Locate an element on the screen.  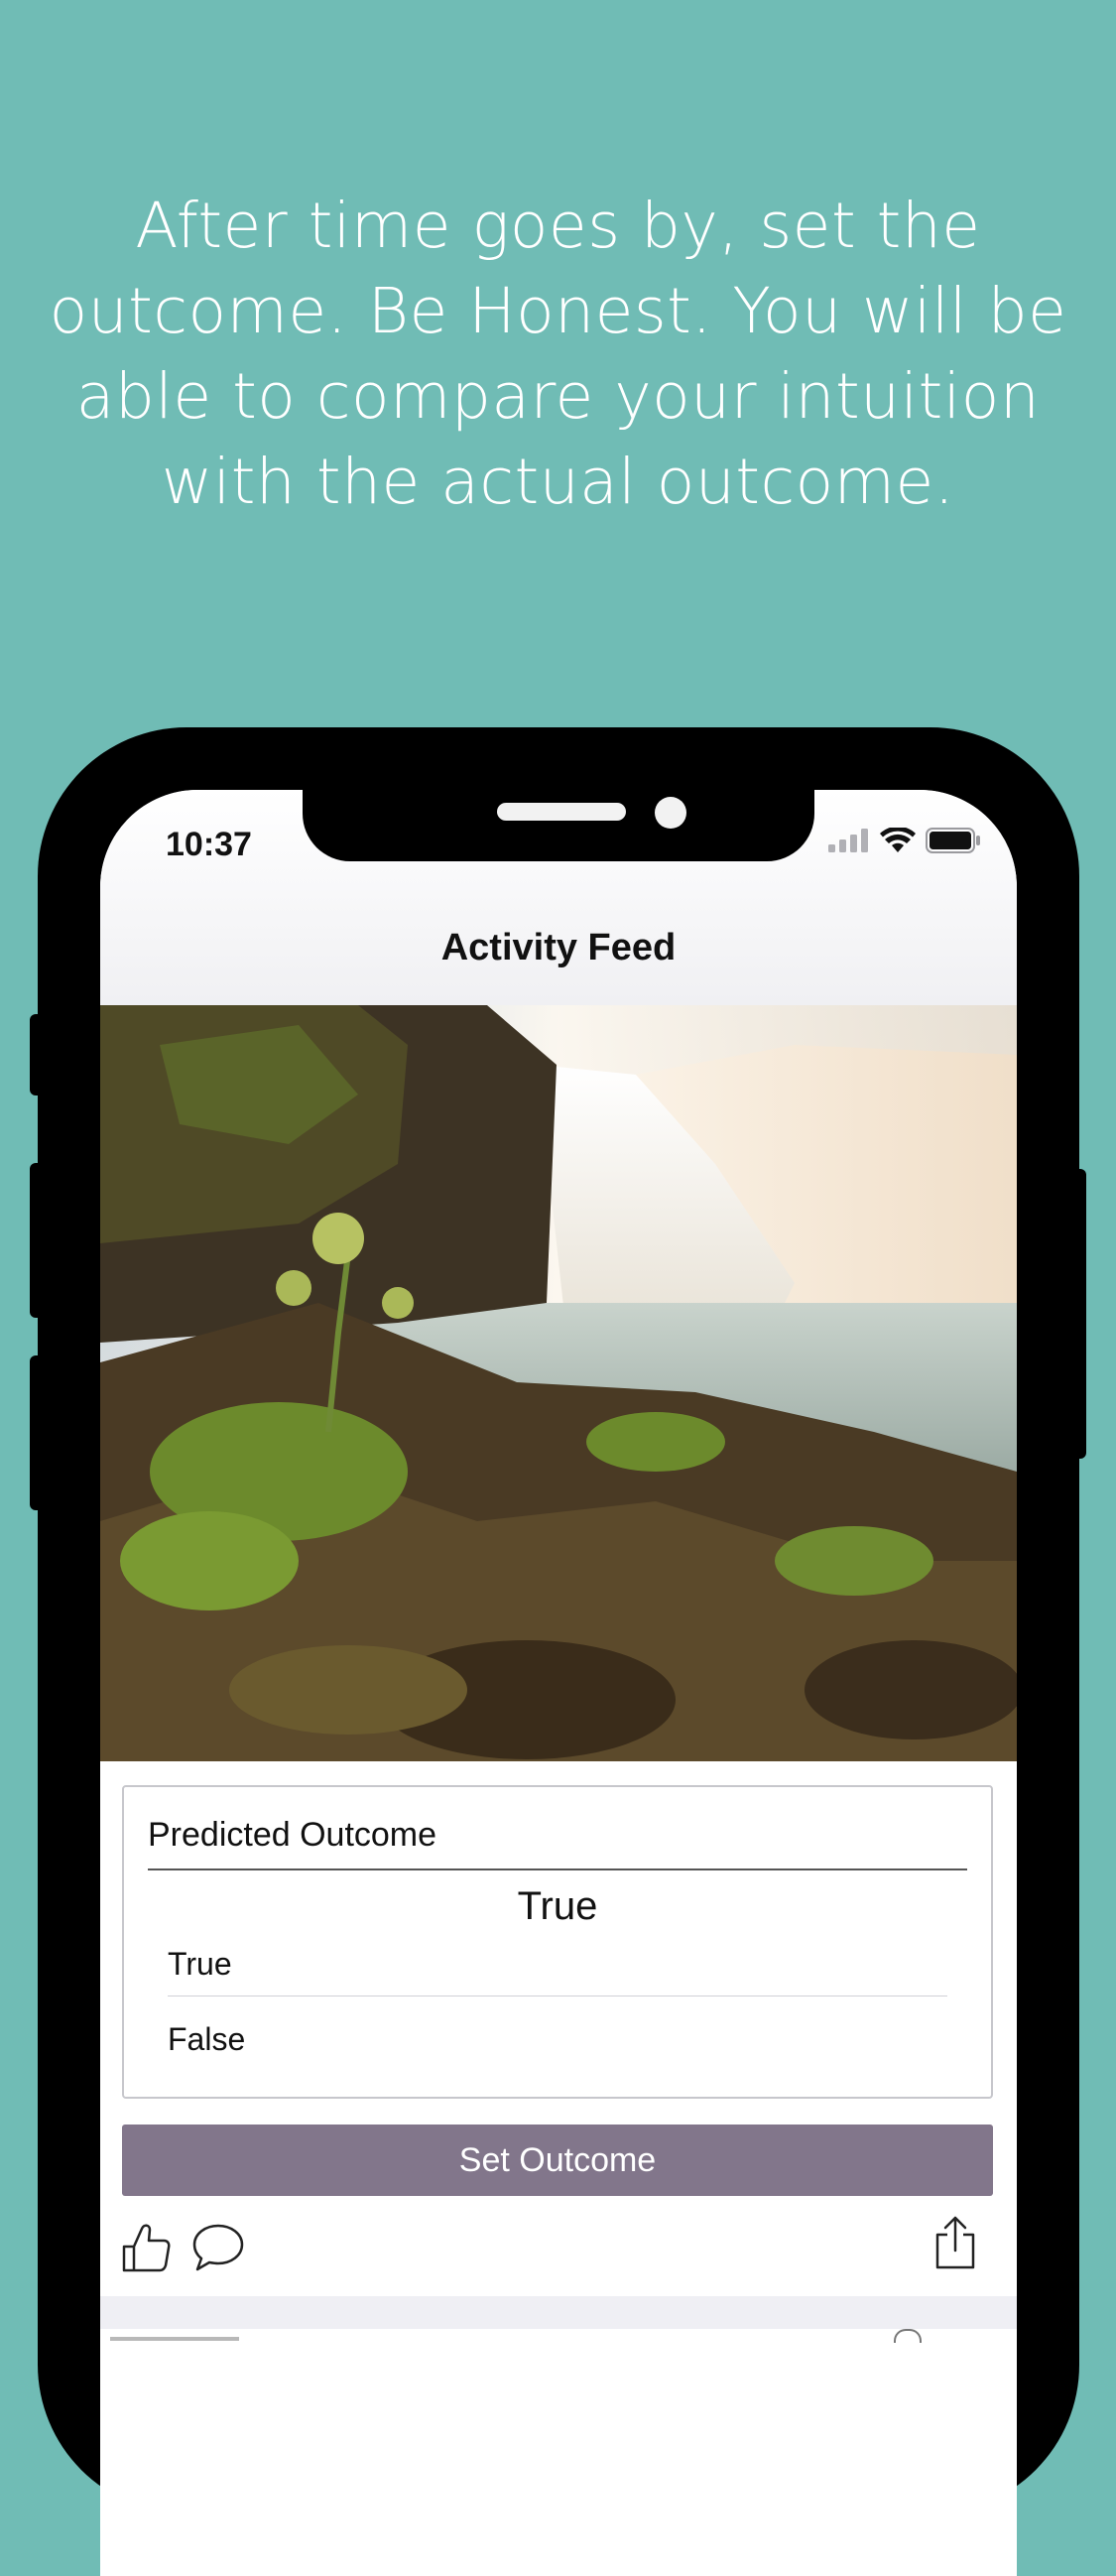
next-feed-card is located at coordinates (558, 2453).